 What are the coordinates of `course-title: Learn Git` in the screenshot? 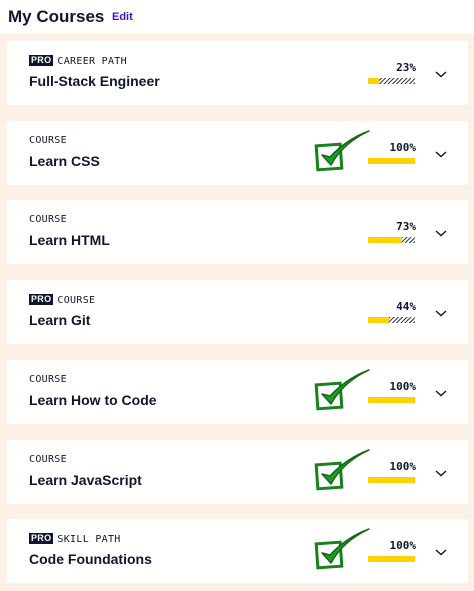 It's located at (60, 320).